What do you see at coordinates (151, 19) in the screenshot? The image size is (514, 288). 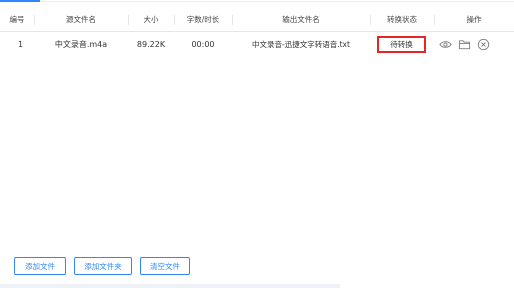 I see `header-size: 大小` at bounding box center [151, 19].